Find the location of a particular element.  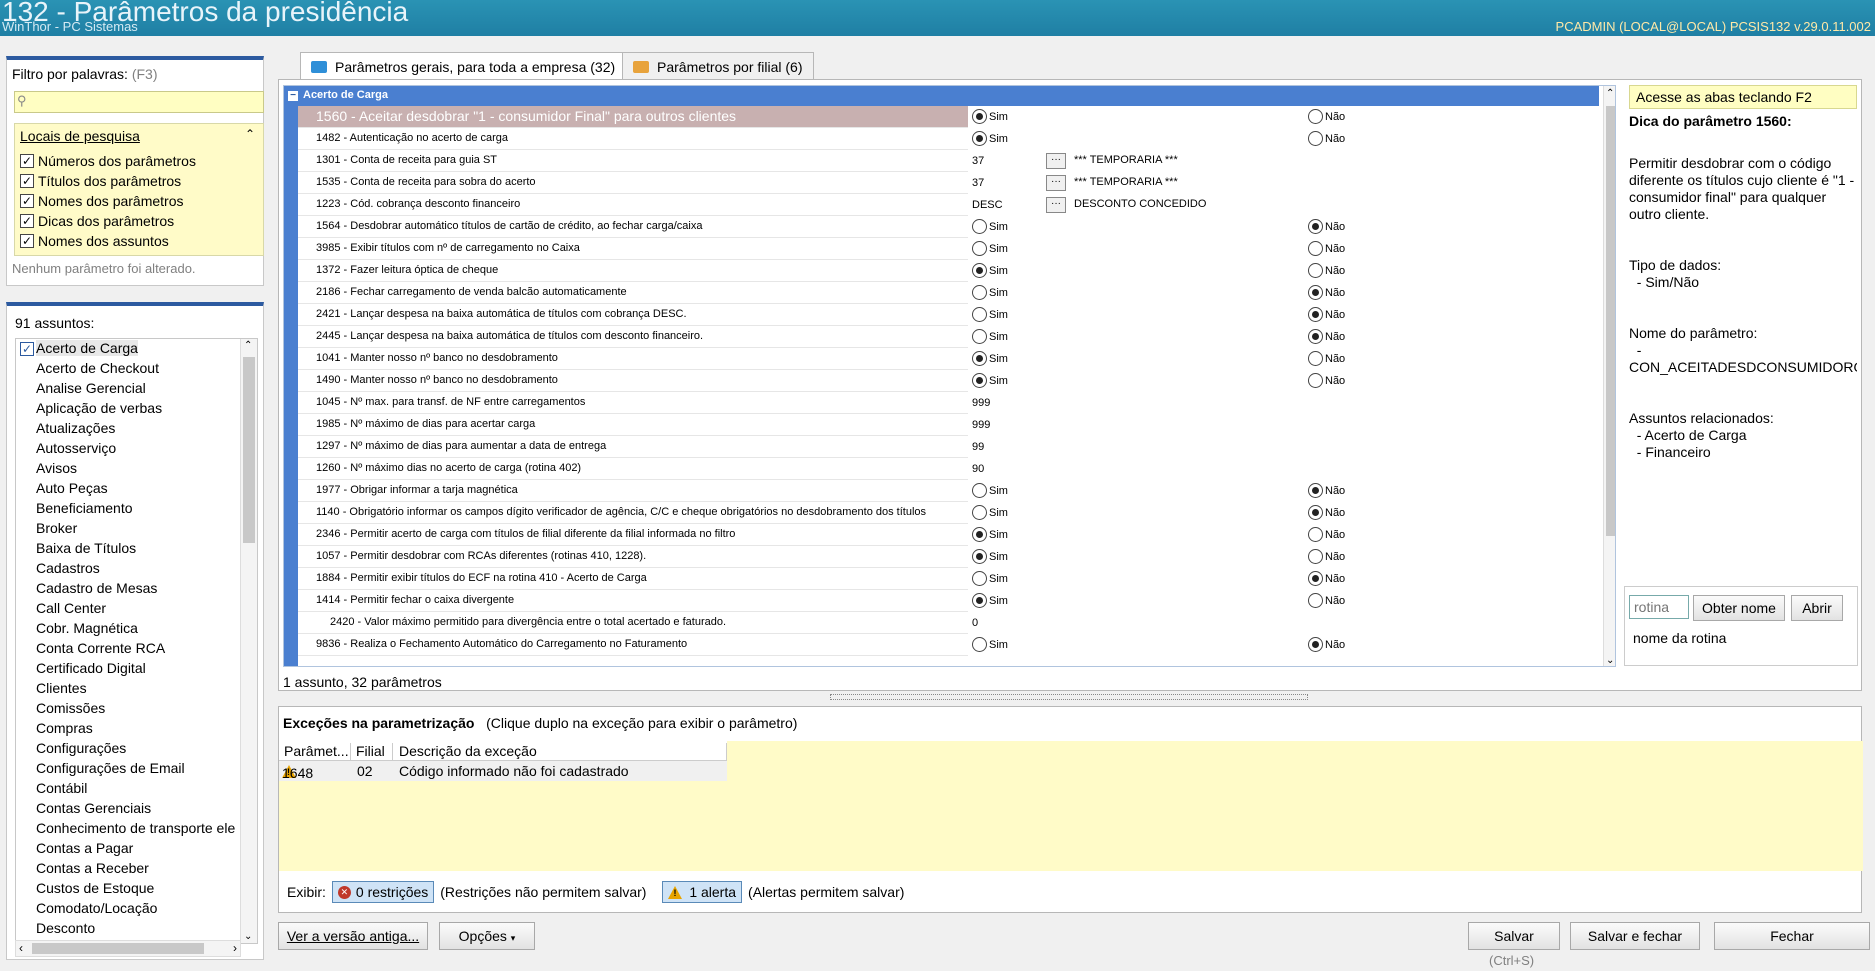

subject-item: Compras is located at coordinates (64, 728).